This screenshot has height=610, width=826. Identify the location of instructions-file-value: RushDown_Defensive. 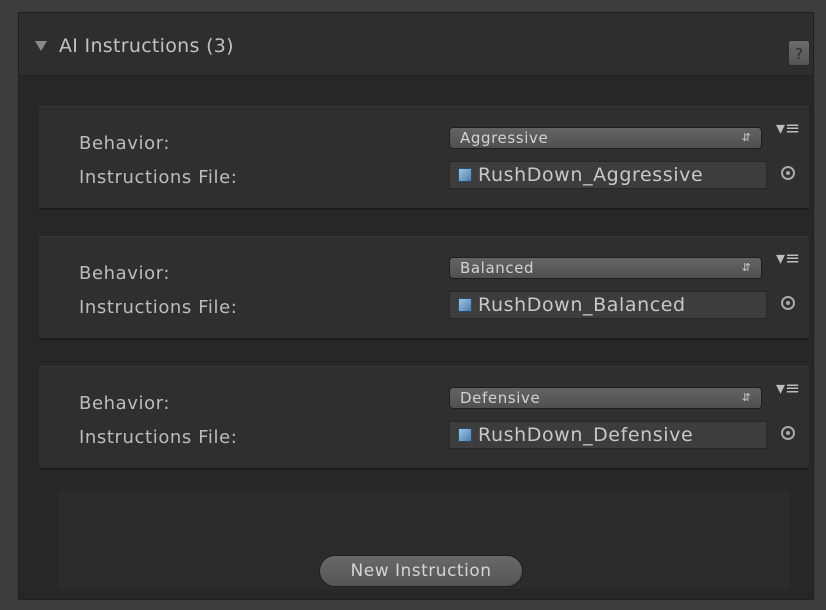
(586, 435).